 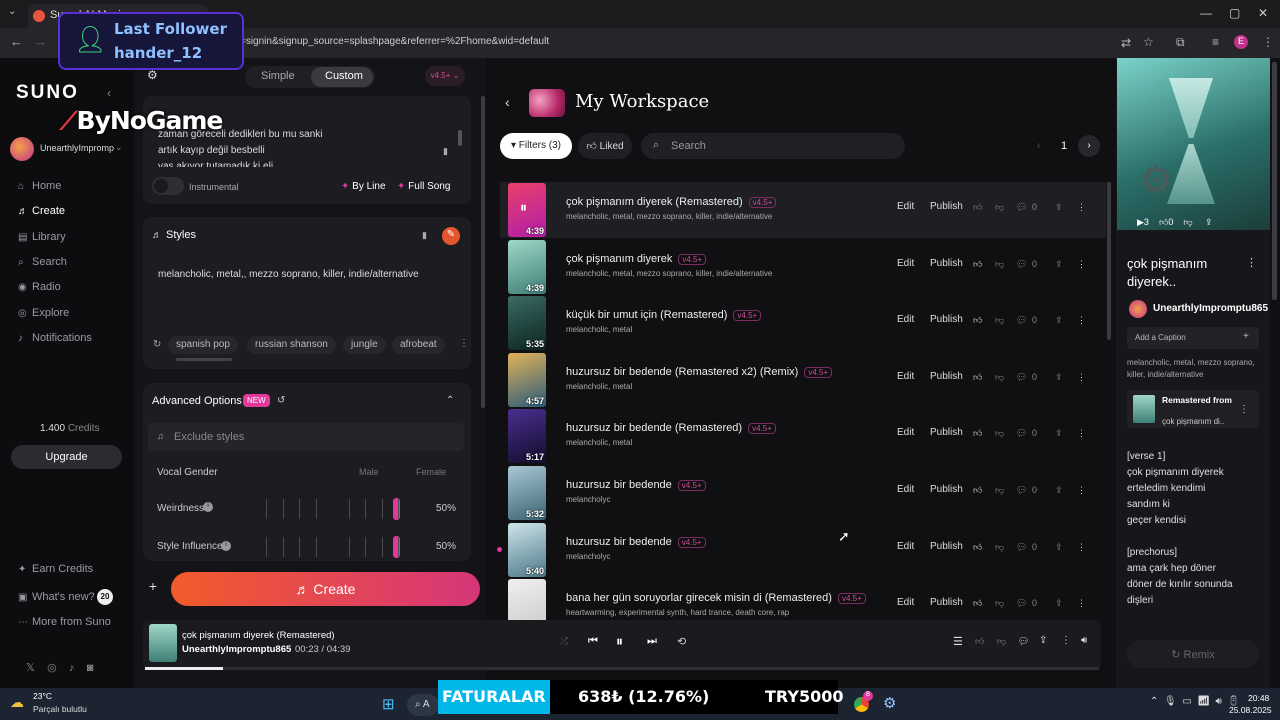 I want to click on collapse-sidebar-icon: ‹, so click(x=109, y=93).